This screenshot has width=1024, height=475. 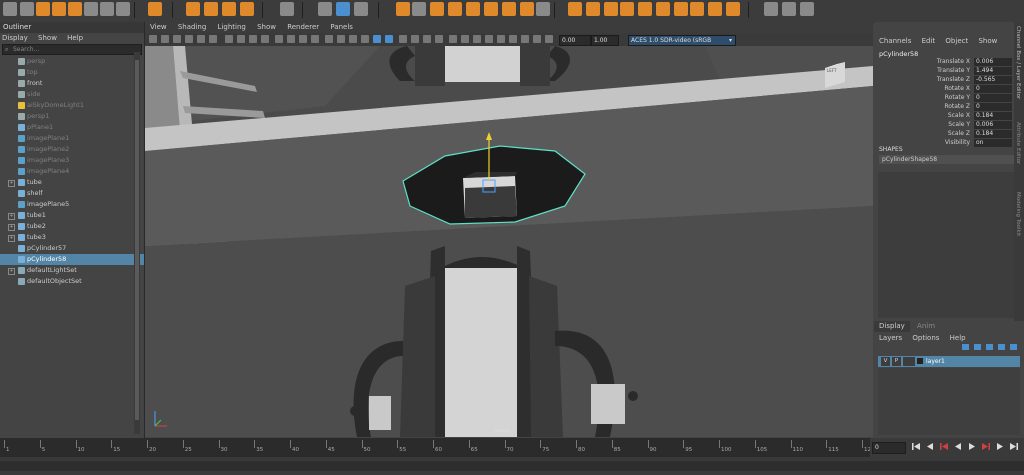 What do you see at coordinates (953, 61) in the screenshot?
I see `attribute-label: Translate X` at bounding box center [953, 61].